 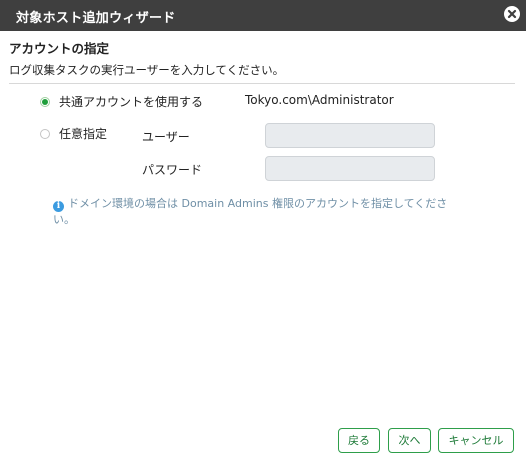 I want to click on password-label: パスワード, so click(x=172, y=170).